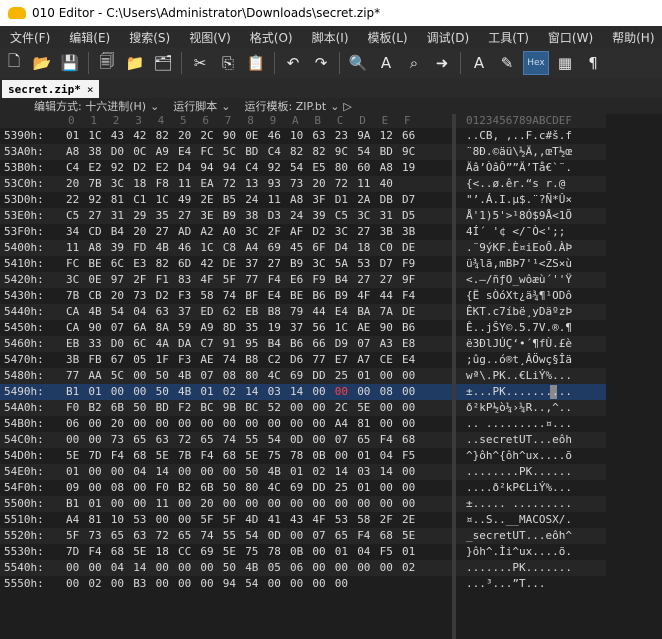 The width and height of the screenshot is (662, 639). I want to click on hex-byte: 5A, so click(341, 263).